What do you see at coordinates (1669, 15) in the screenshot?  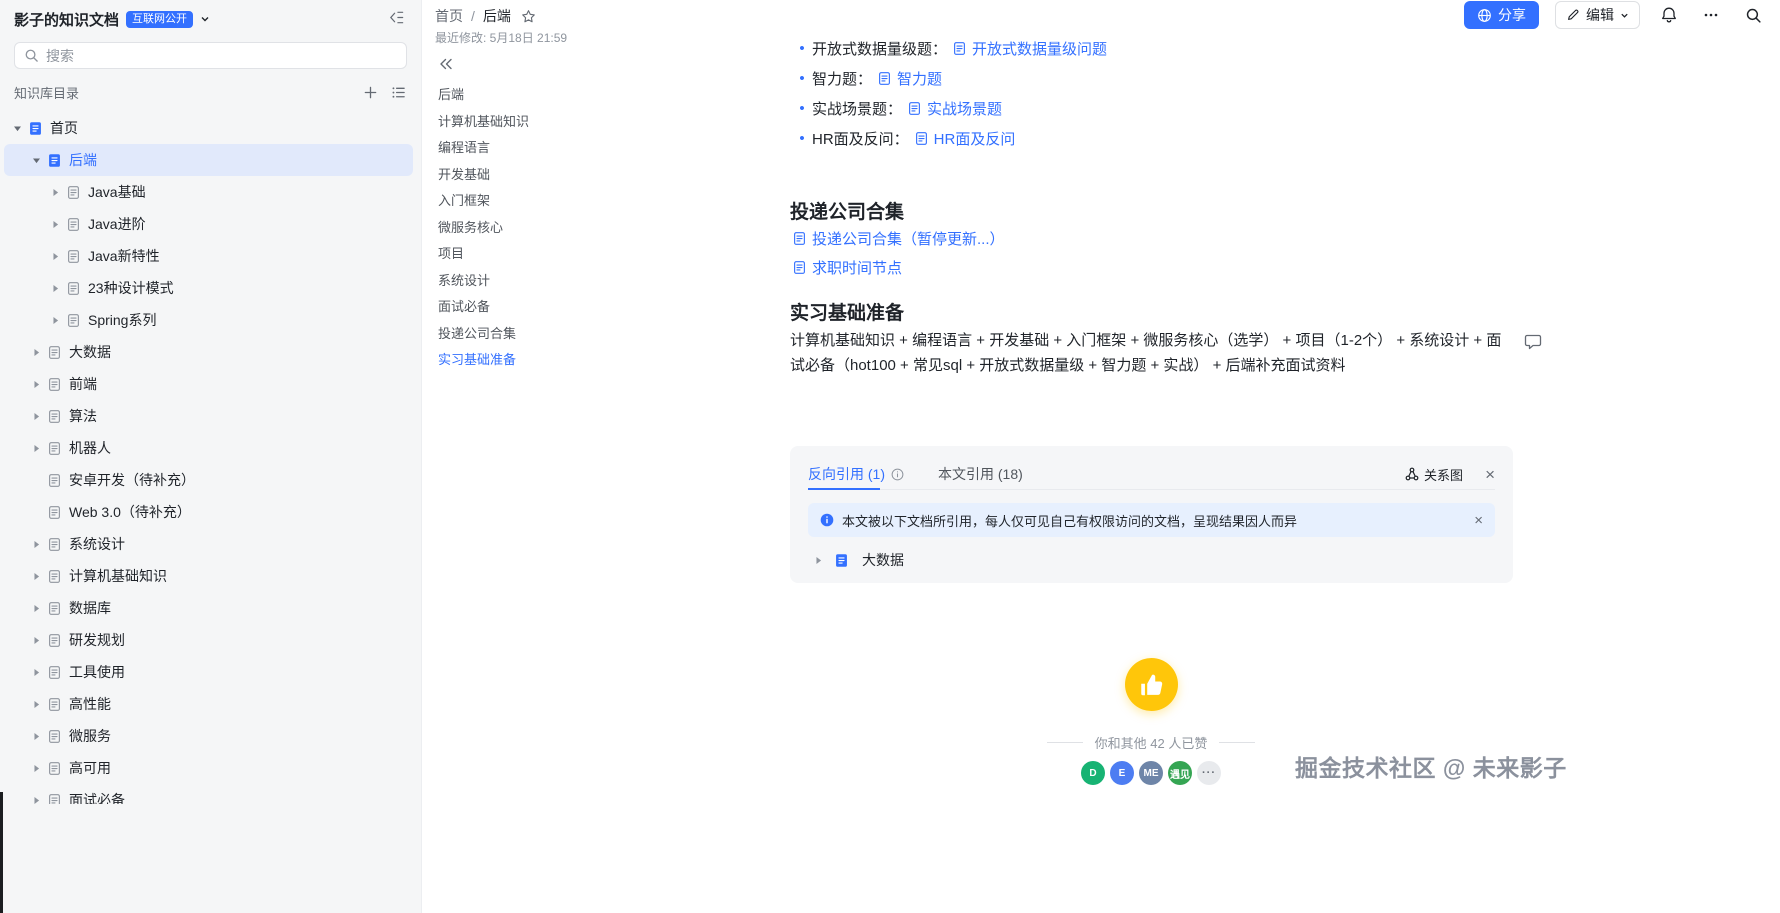 I see `notifications-button` at bounding box center [1669, 15].